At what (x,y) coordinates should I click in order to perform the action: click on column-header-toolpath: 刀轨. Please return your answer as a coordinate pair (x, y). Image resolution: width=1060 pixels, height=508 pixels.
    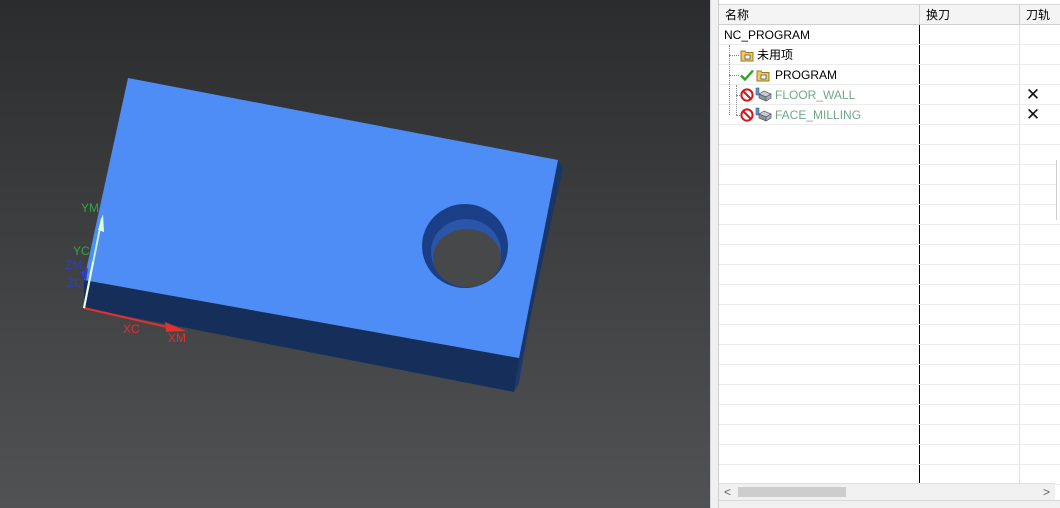
    Looking at the image, I should click on (1040, 15).